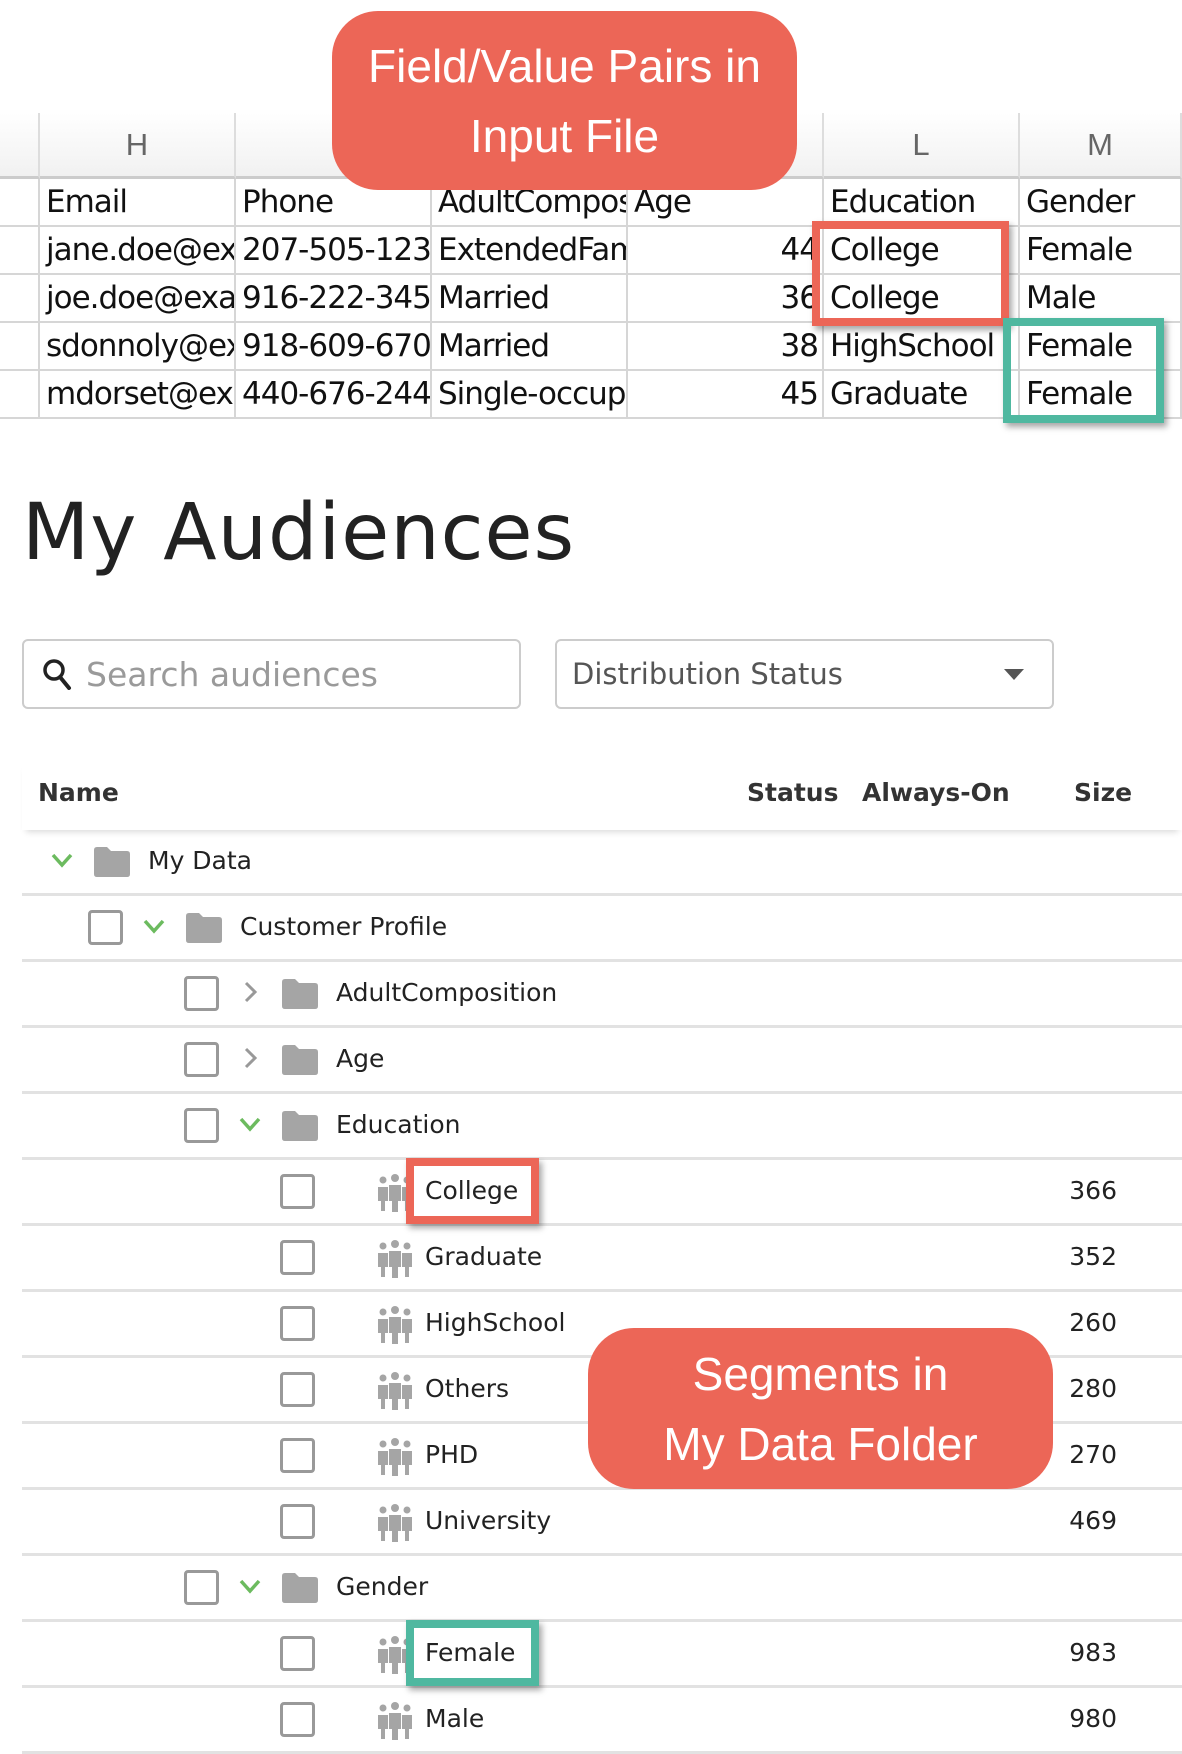  Describe the element at coordinates (602, 1721) in the screenshot. I see `segment-row: Male 980` at that location.